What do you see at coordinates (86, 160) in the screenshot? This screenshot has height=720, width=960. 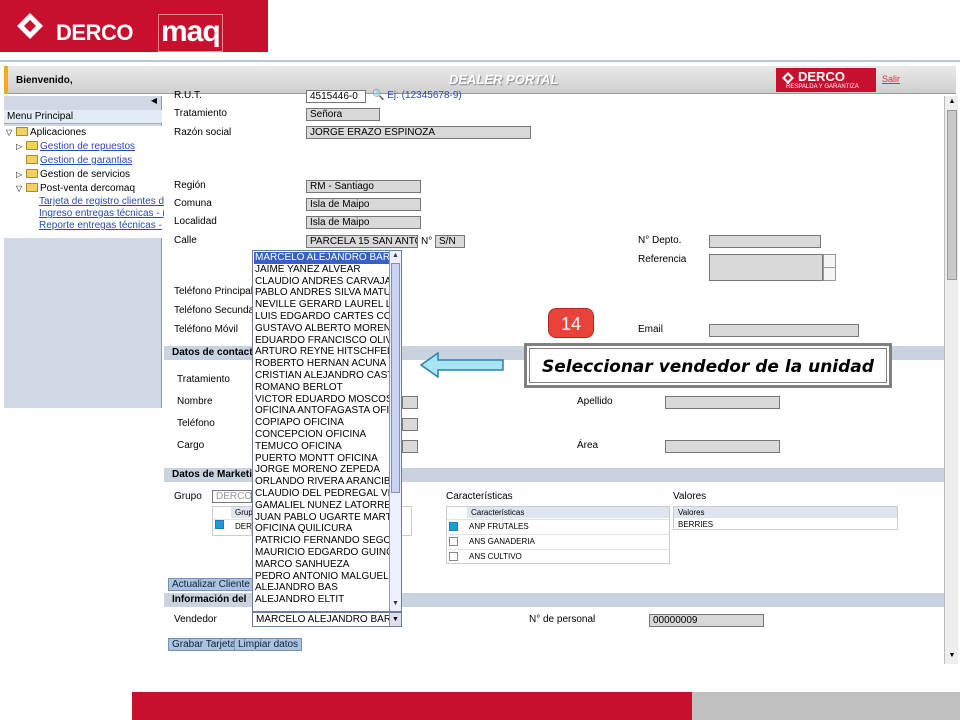 I see `menu-item-label: Gestion de garantias` at bounding box center [86, 160].